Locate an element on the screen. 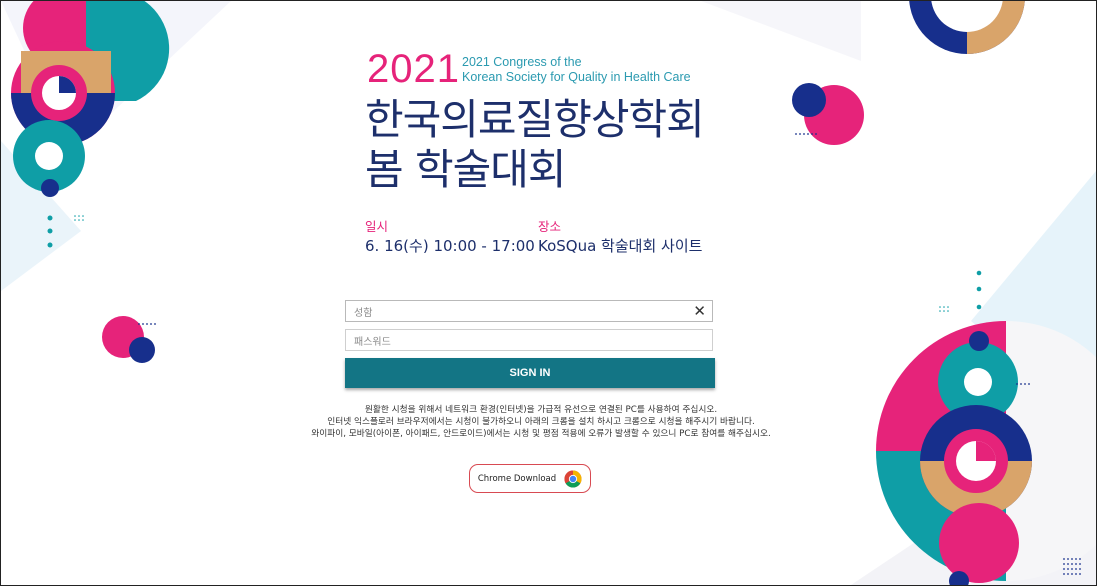  date-label: 일시 is located at coordinates (377, 226).